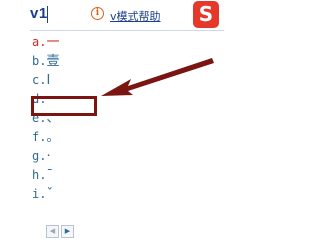 Image resolution: width=320 pixels, height=244 pixels. I want to click on text-caret, so click(47, 14).